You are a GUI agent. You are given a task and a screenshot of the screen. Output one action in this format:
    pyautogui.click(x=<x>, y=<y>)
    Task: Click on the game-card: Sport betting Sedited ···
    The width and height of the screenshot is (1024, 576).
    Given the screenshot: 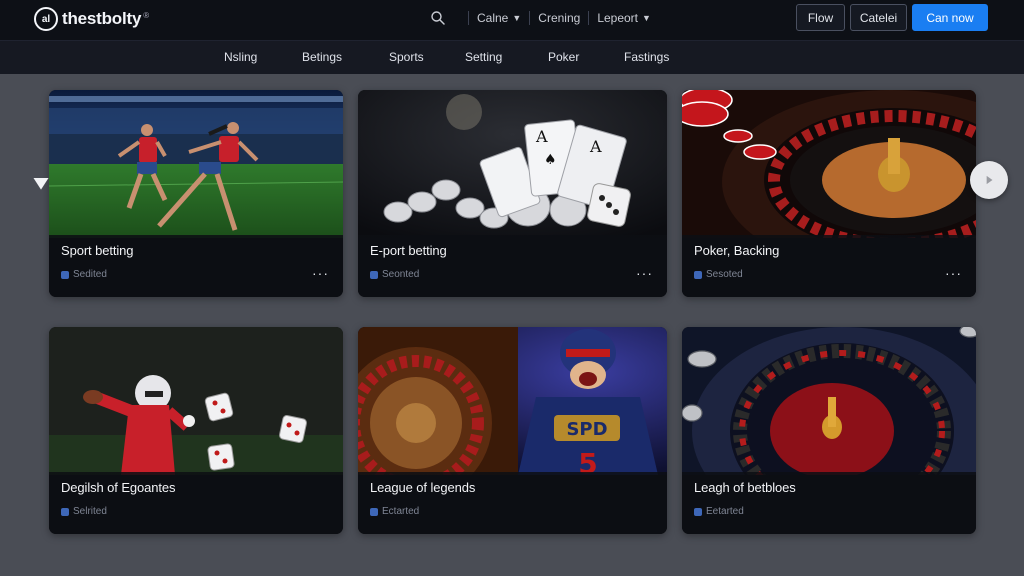 What is the action you would take?
    pyautogui.click(x=196, y=193)
    